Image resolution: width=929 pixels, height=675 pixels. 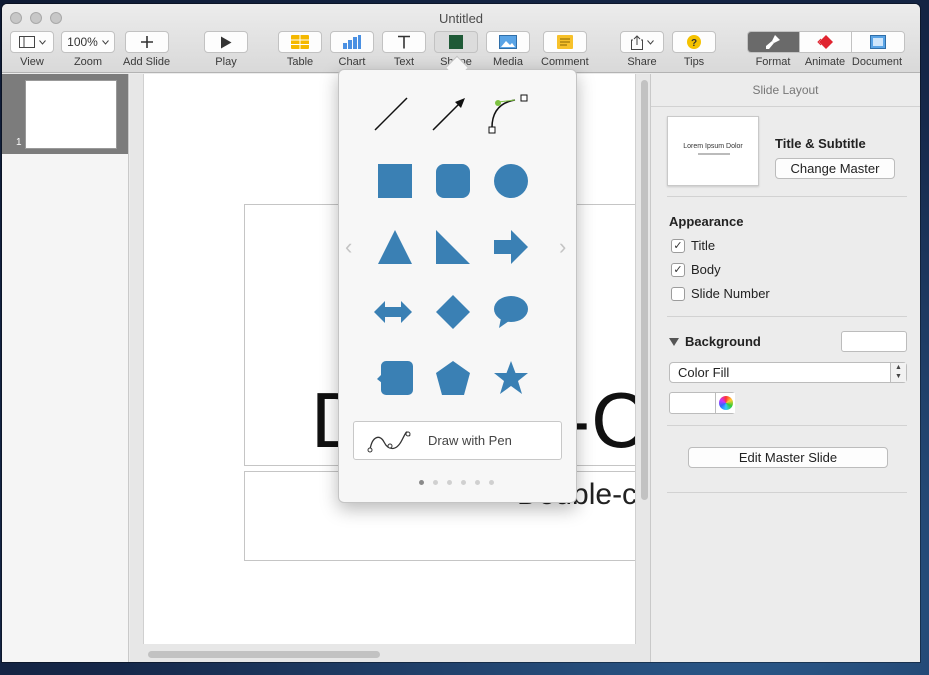 What do you see at coordinates (71, 114) in the screenshot?
I see `slide-thumbnail-image` at bounding box center [71, 114].